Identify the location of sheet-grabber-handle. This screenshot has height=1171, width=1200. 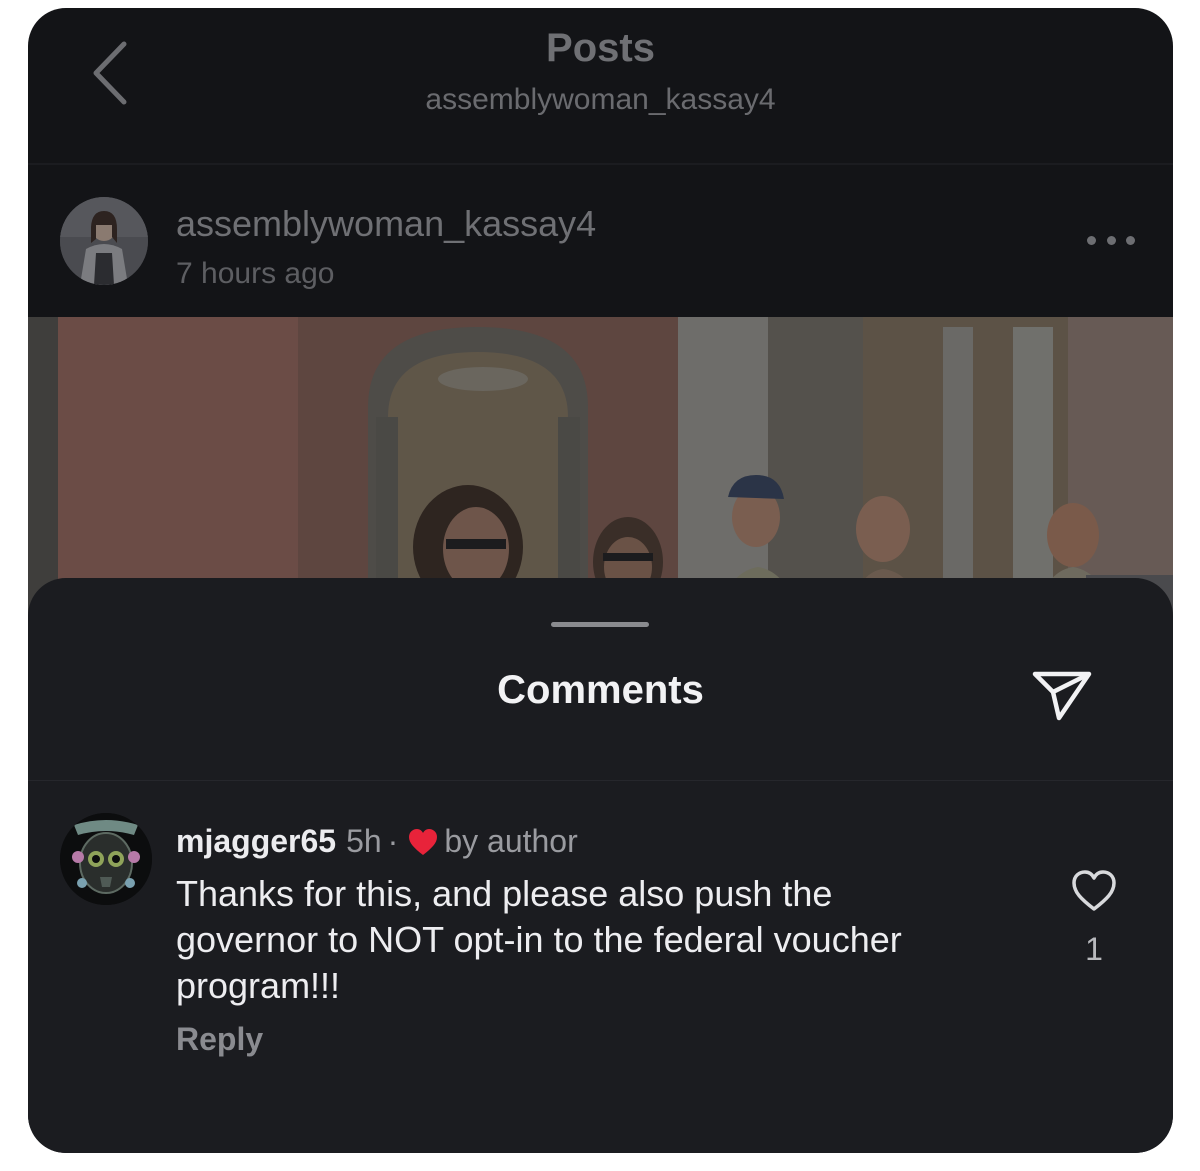
(600, 624).